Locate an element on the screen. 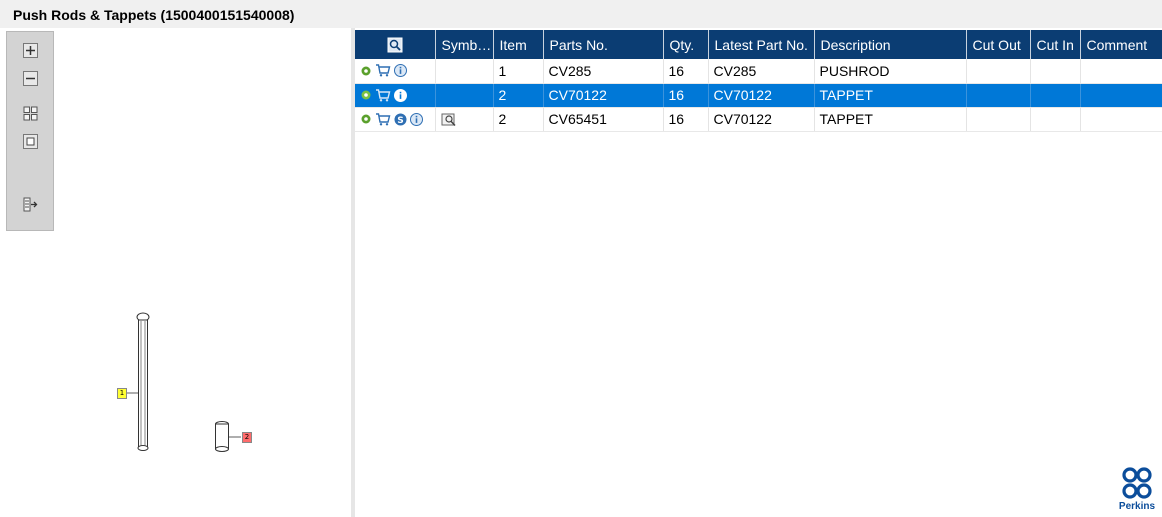 The image size is (1162, 517). supersession-icon: S is located at coordinates (400, 119).